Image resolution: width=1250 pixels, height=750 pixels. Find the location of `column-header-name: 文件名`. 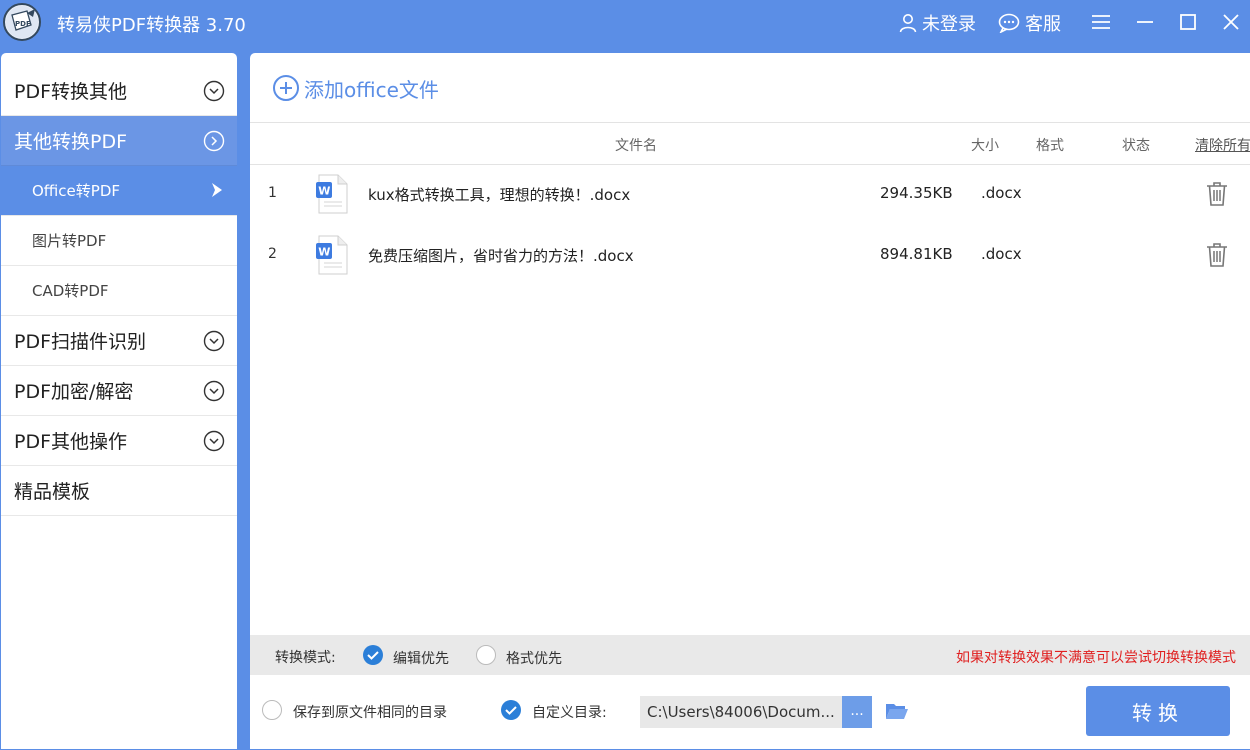

column-header-name: 文件名 is located at coordinates (636, 146).